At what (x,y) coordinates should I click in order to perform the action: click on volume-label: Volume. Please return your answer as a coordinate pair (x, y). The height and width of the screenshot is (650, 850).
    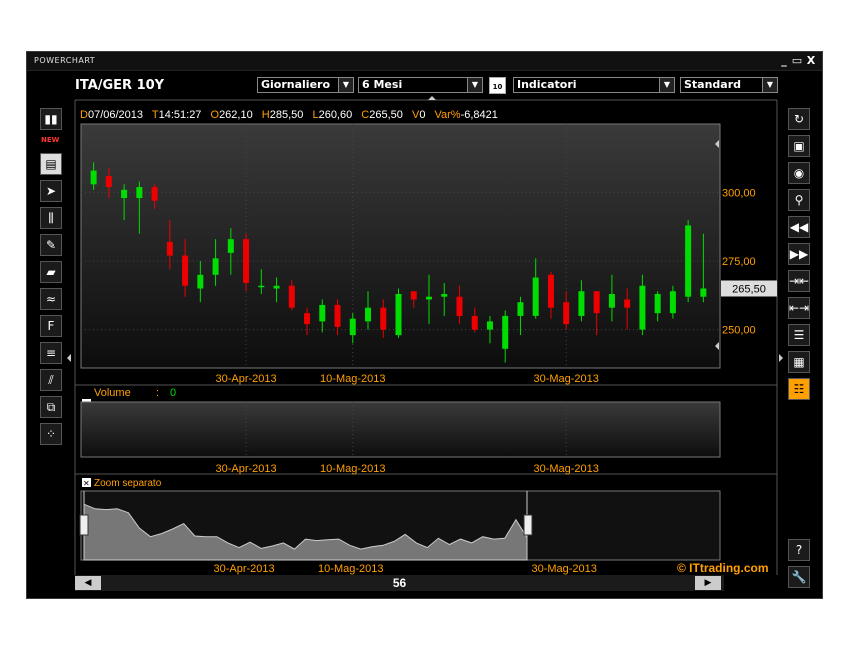
    Looking at the image, I should click on (112, 393).